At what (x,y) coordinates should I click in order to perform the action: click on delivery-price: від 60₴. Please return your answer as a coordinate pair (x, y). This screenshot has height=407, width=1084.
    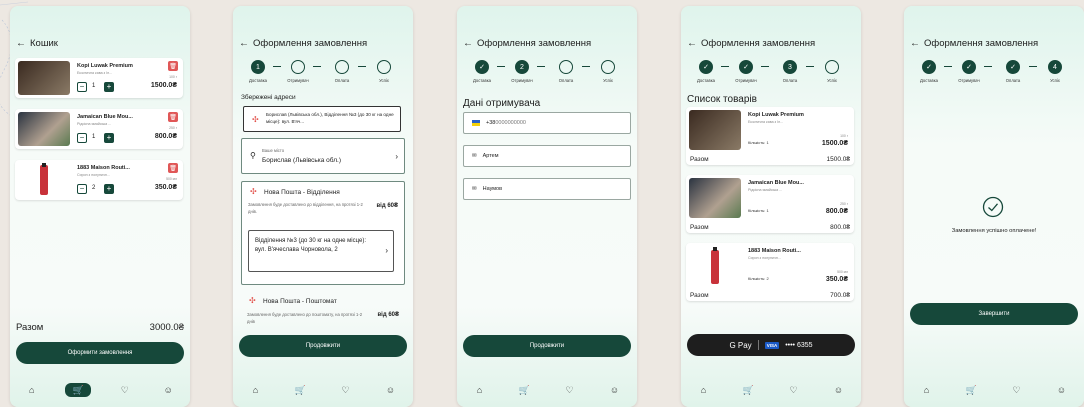
    Looking at the image, I should click on (387, 206).